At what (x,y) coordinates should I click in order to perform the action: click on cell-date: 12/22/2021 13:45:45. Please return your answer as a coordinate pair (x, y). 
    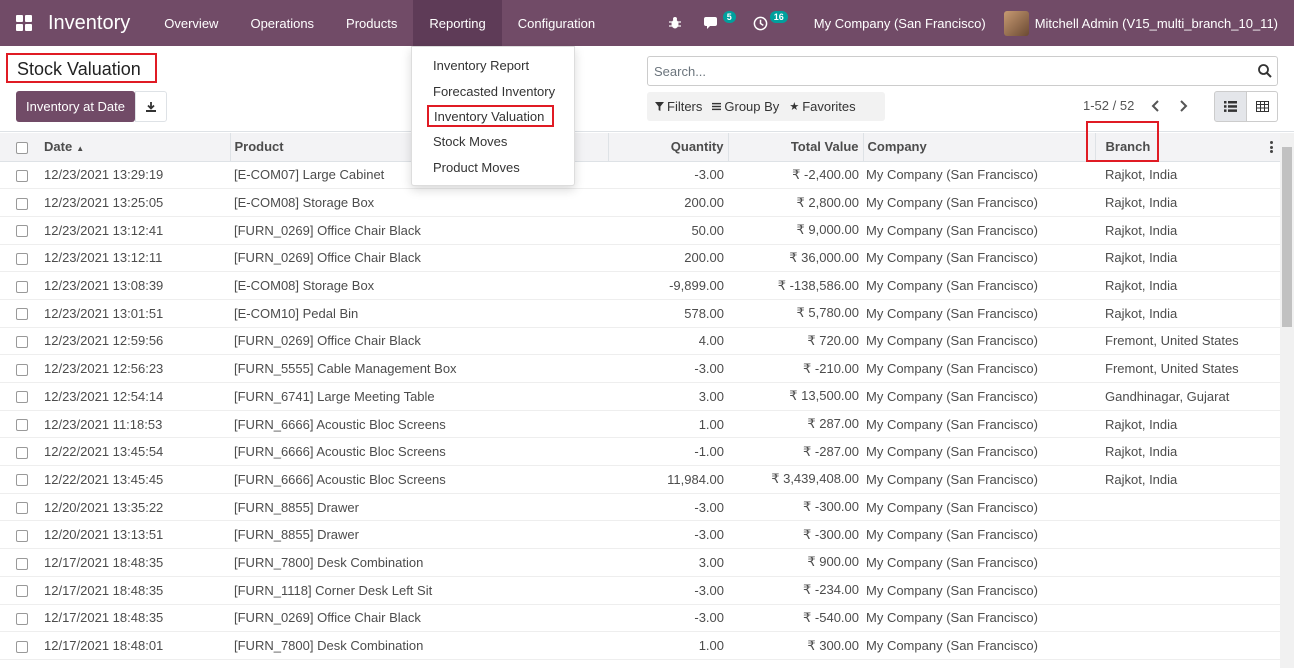
    Looking at the image, I should click on (135, 479).